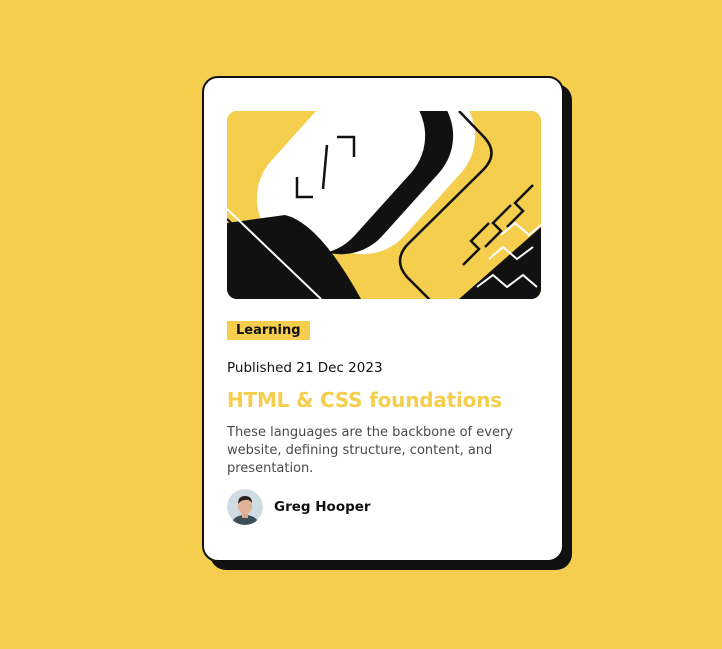 This screenshot has height=649, width=722. Describe the element at coordinates (245, 507) in the screenshot. I see `avatar` at that location.